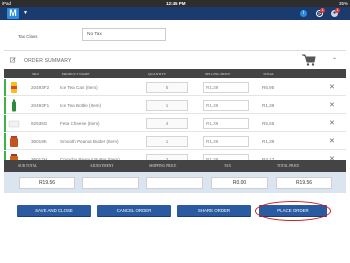 The width and height of the screenshot is (350, 263). Describe the element at coordinates (309, 60) in the screenshot. I see `cart-icon` at that location.